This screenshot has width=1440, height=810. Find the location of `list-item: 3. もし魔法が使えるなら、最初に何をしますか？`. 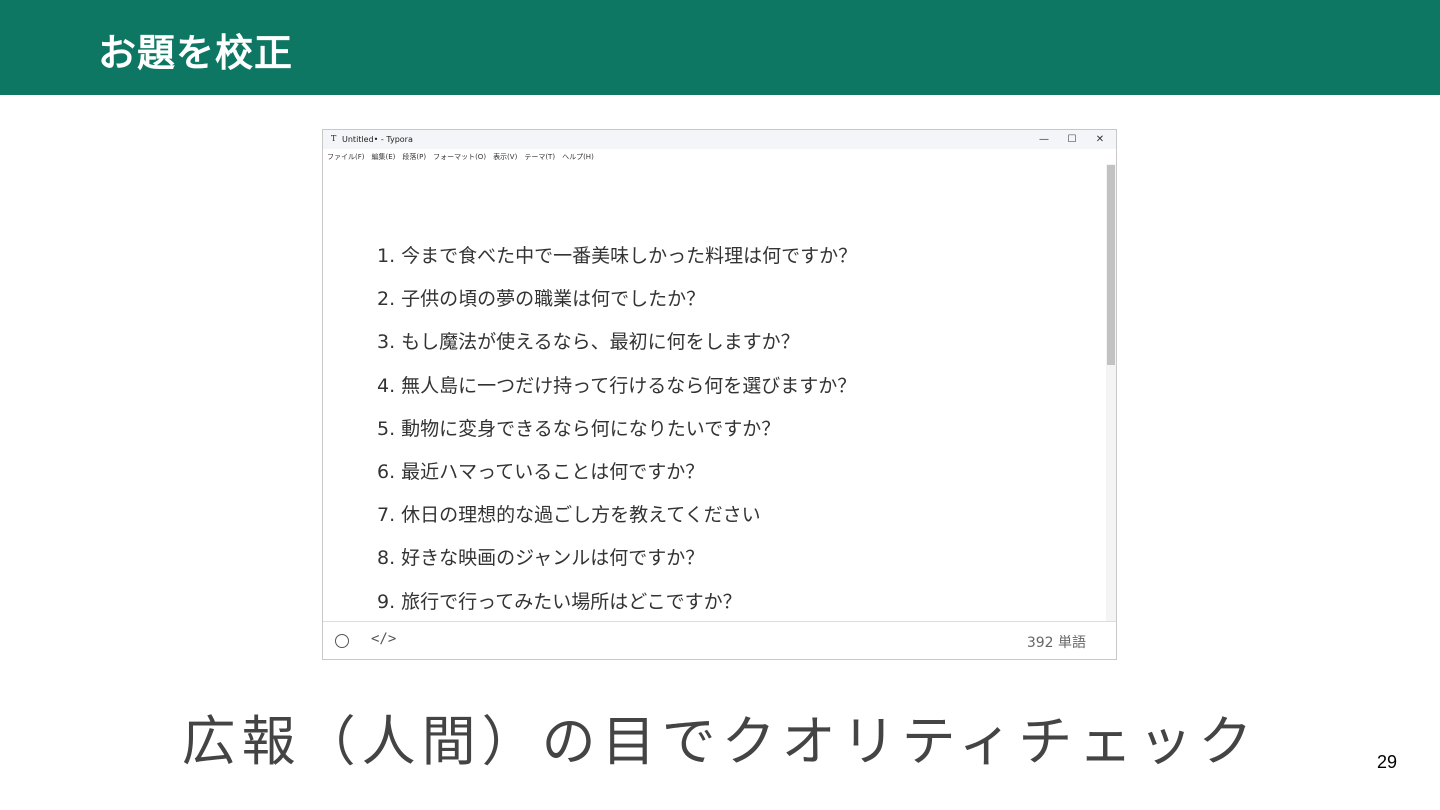

list-item: 3. もし魔法が使えるなら、最初に何をしますか？ is located at coordinates (617, 348).